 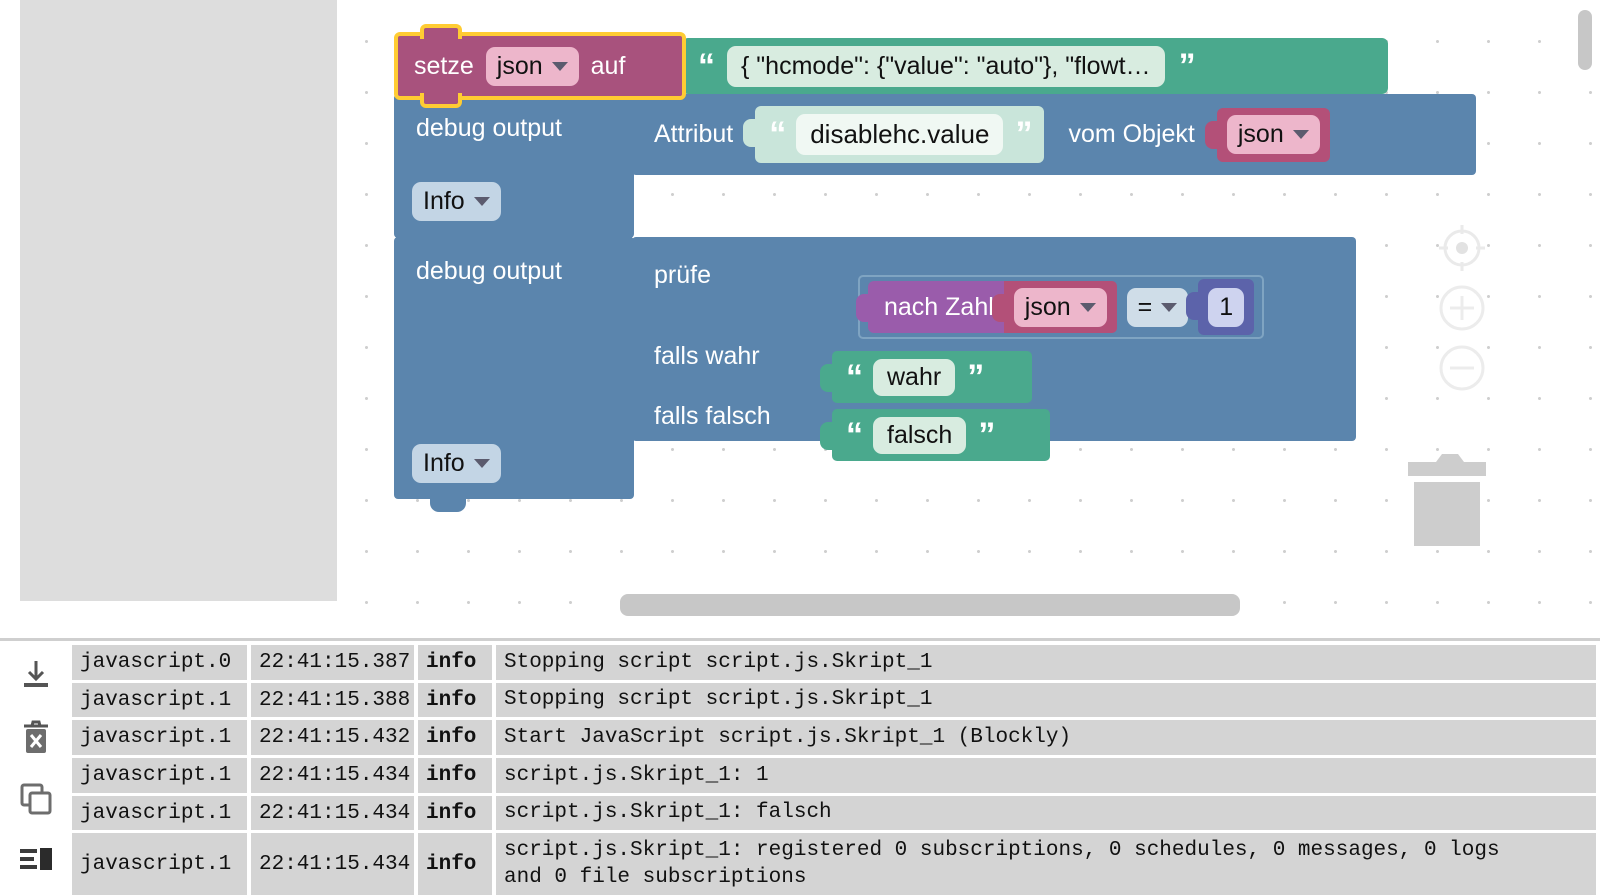 I want to click on zoom-in-button, so click(x=1462, y=308).